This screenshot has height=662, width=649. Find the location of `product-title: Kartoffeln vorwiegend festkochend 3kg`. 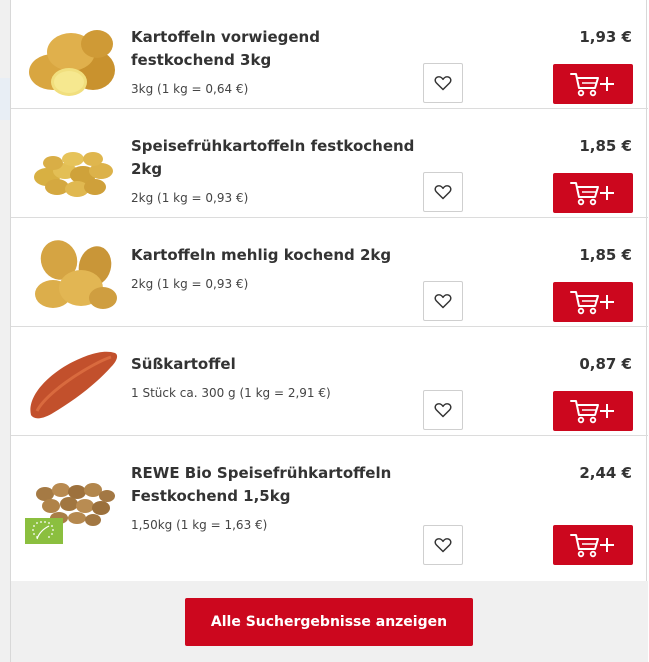

product-title: Kartoffeln vorwiegend festkochend 3kg is located at coordinates (276, 49).